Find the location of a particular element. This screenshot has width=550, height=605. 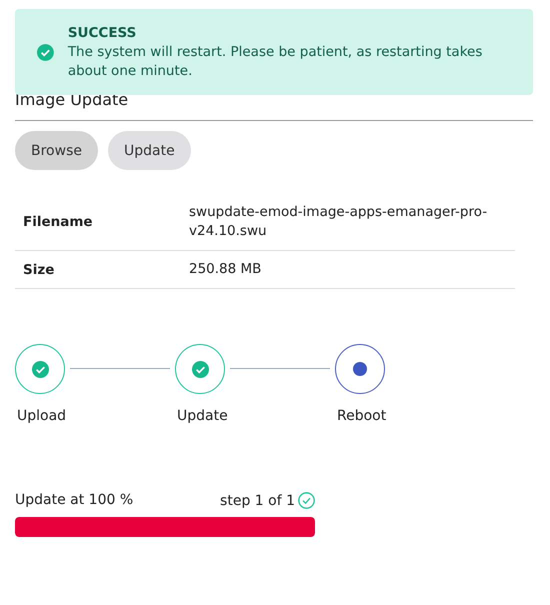

row-label: Filename is located at coordinates (58, 222).